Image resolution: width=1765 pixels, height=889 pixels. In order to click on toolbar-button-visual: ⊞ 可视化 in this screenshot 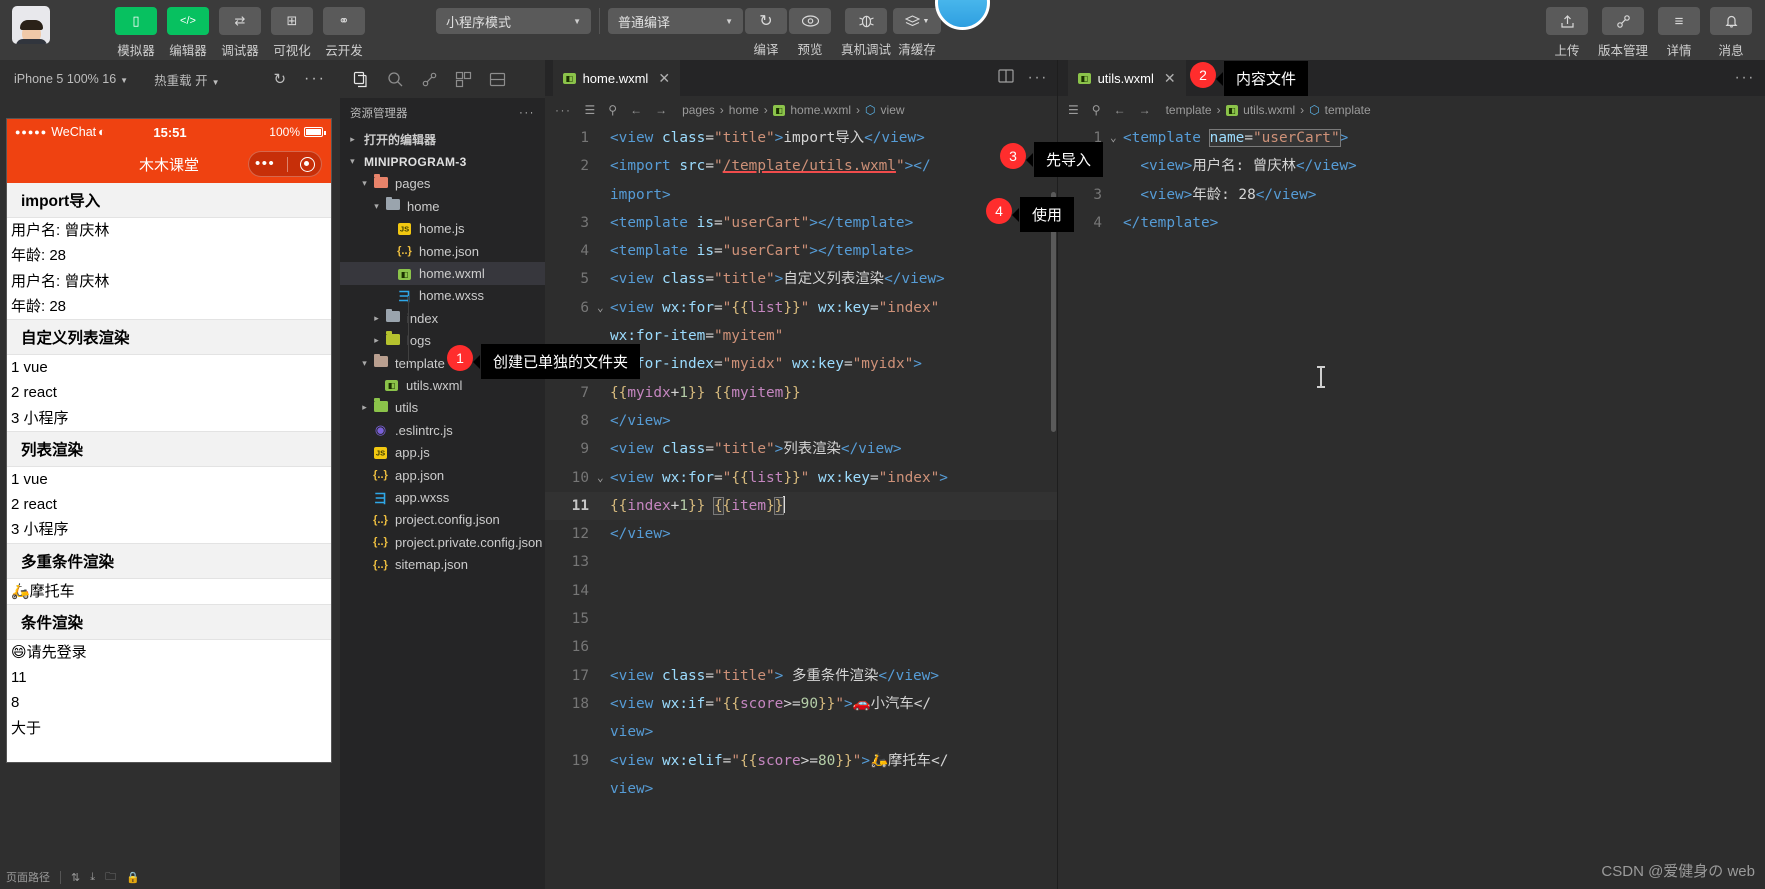, I will do `click(292, 29)`.